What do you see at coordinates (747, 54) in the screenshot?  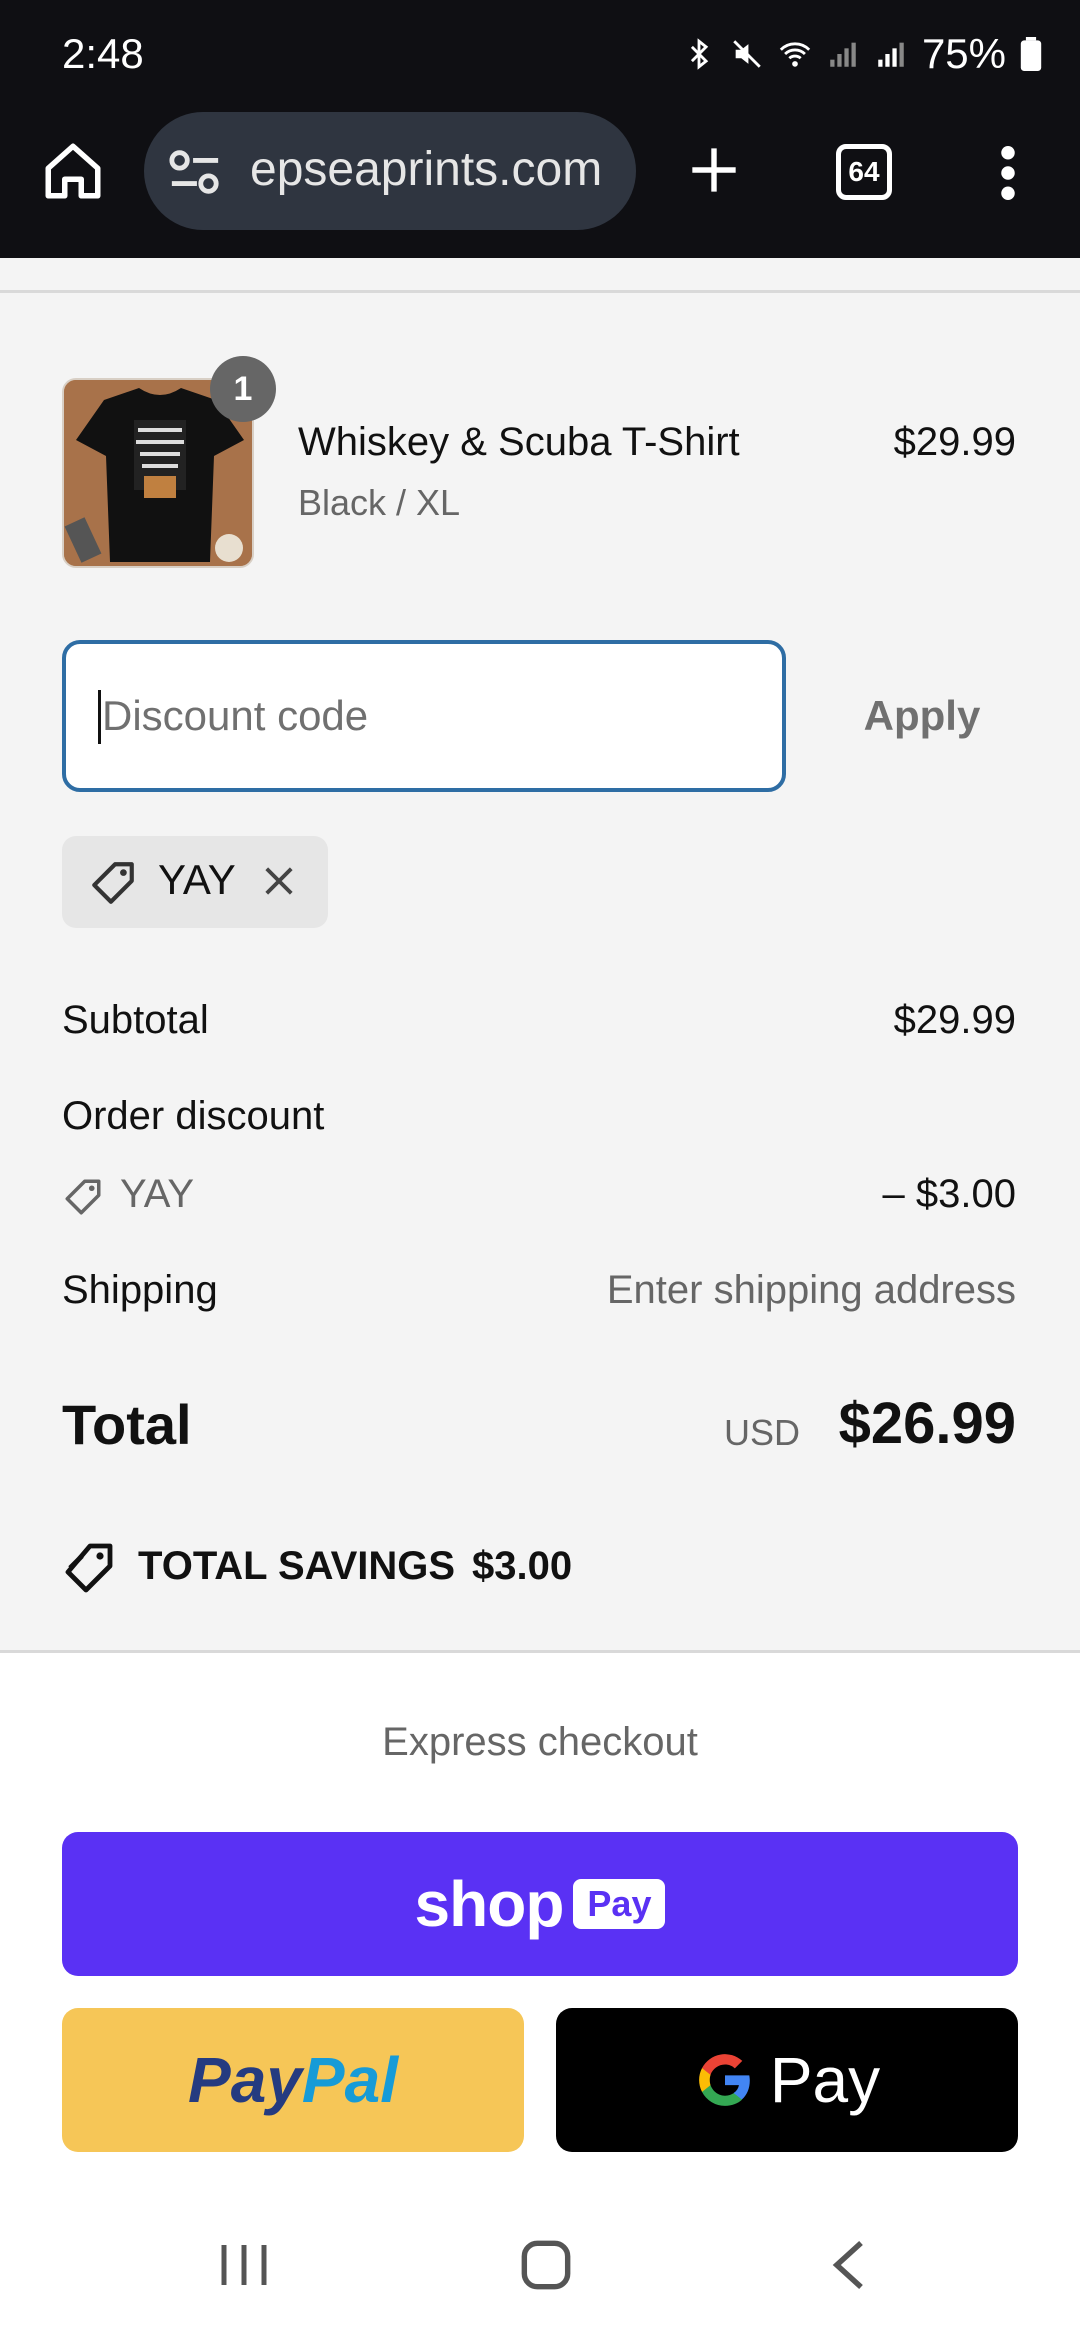 I see `mute-icon` at bounding box center [747, 54].